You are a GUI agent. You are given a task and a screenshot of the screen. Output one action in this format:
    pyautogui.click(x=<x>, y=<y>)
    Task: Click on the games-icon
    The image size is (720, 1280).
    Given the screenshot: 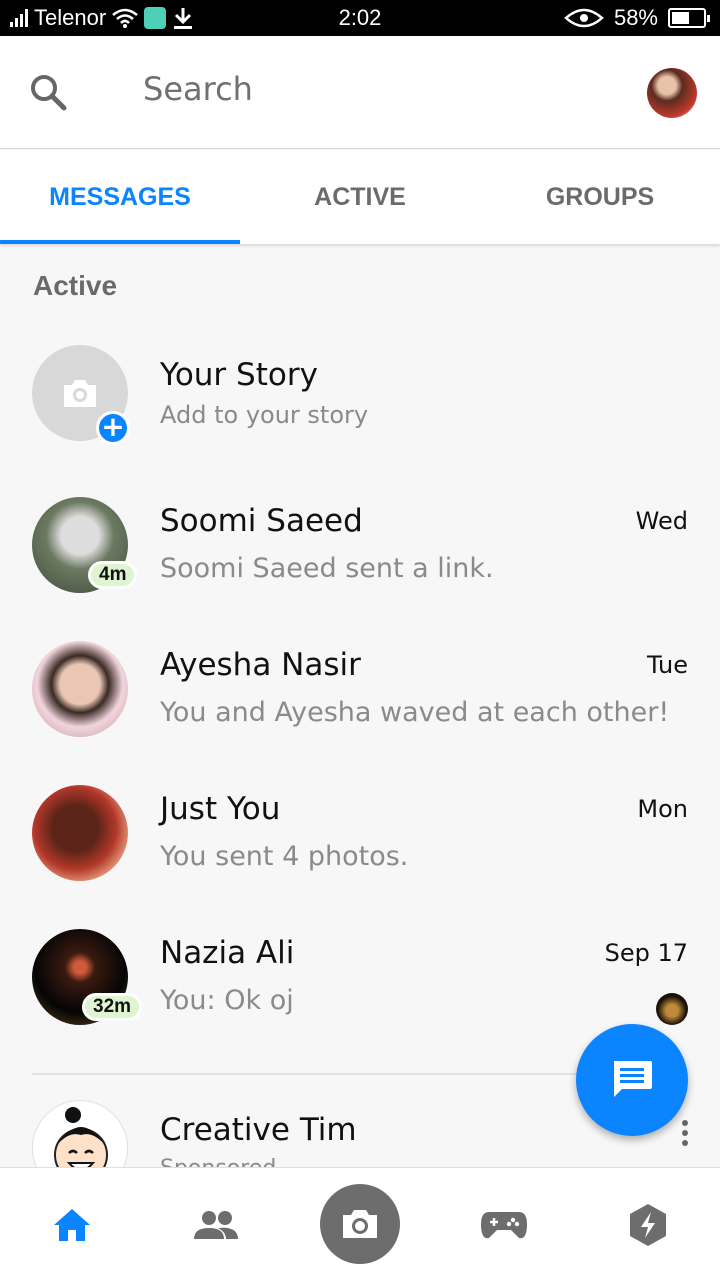 What is the action you would take?
    pyautogui.click(x=504, y=1224)
    